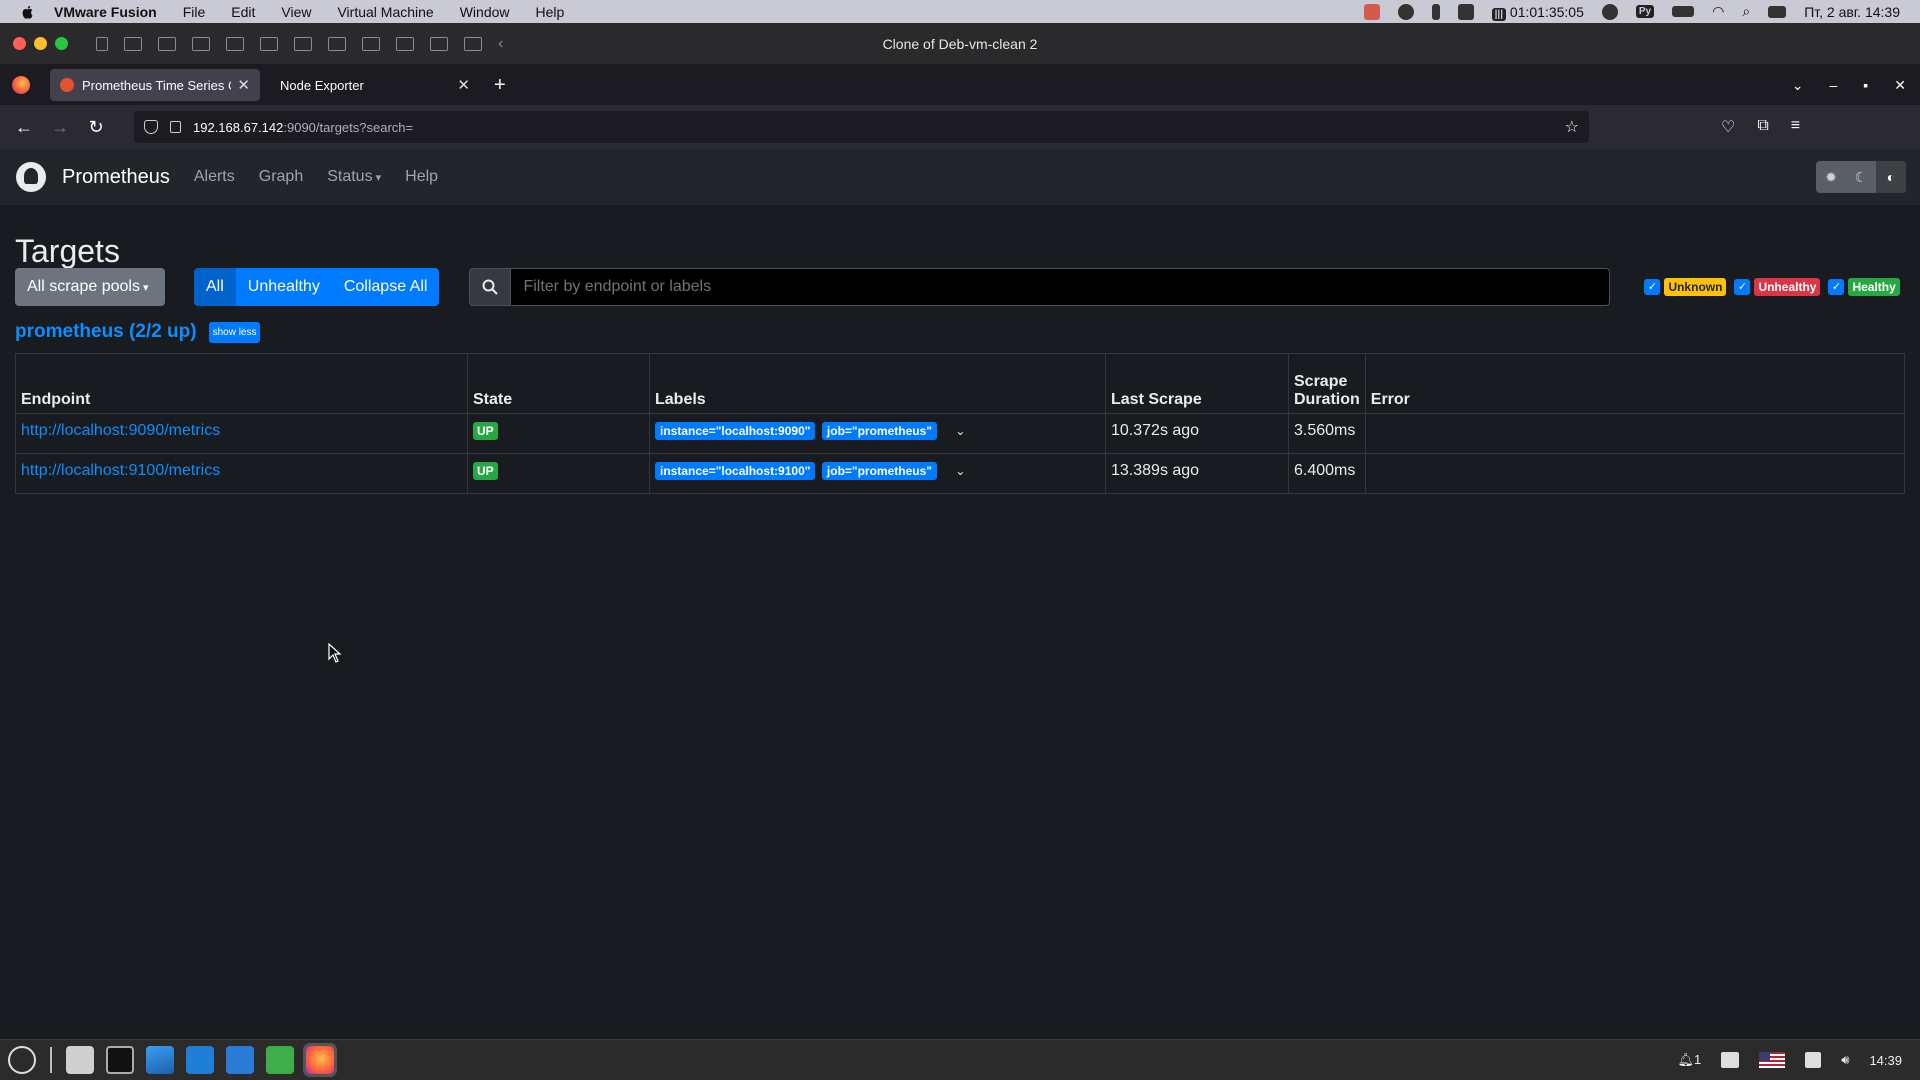 The width and height of the screenshot is (1920, 1080). What do you see at coordinates (1795, 127) in the screenshot?
I see `hamburger-menu-icon: ≡` at bounding box center [1795, 127].